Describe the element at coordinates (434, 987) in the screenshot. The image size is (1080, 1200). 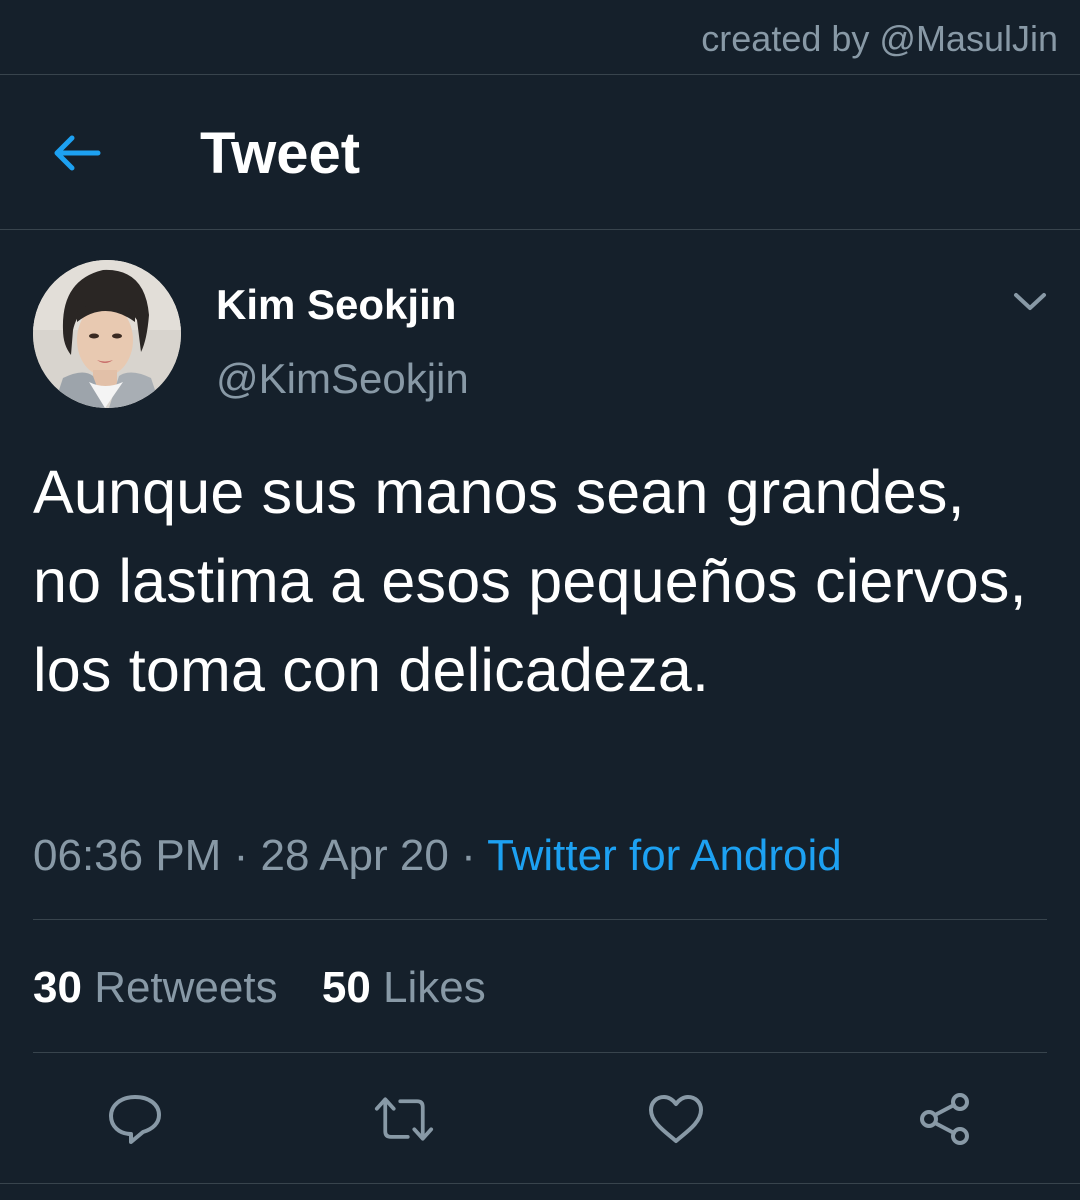
I see `likes-label: Likes` at that location.